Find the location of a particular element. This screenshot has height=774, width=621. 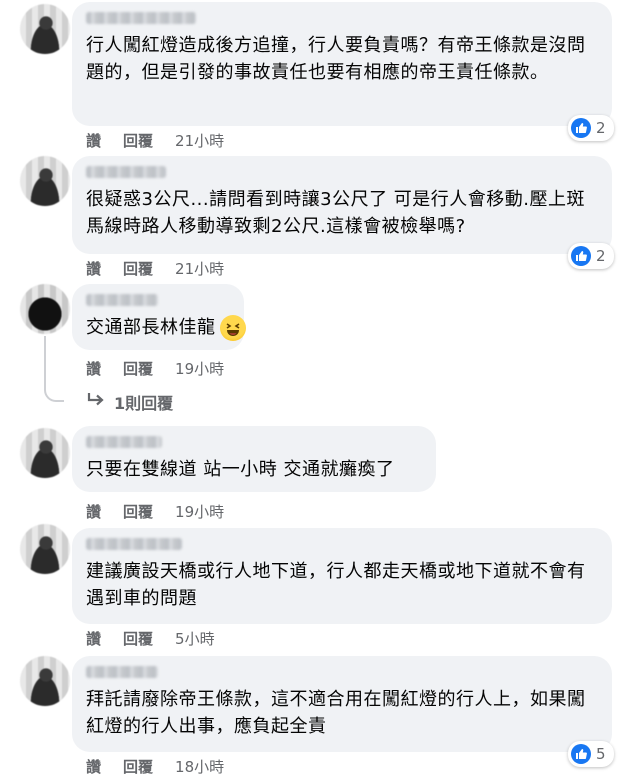

comment-text: 交通部長林佳龍 is located at coordinates (151, 327).